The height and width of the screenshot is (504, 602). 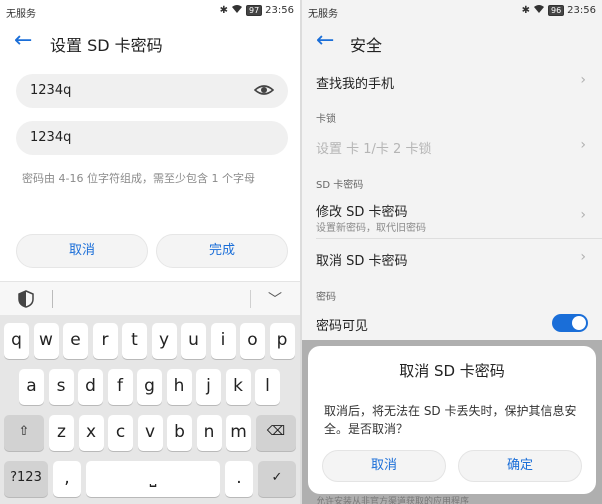 What do you see at coordinates (366, 45) in the screenshot?
I see `page-title: 安全` at bounding box center [366, 45].